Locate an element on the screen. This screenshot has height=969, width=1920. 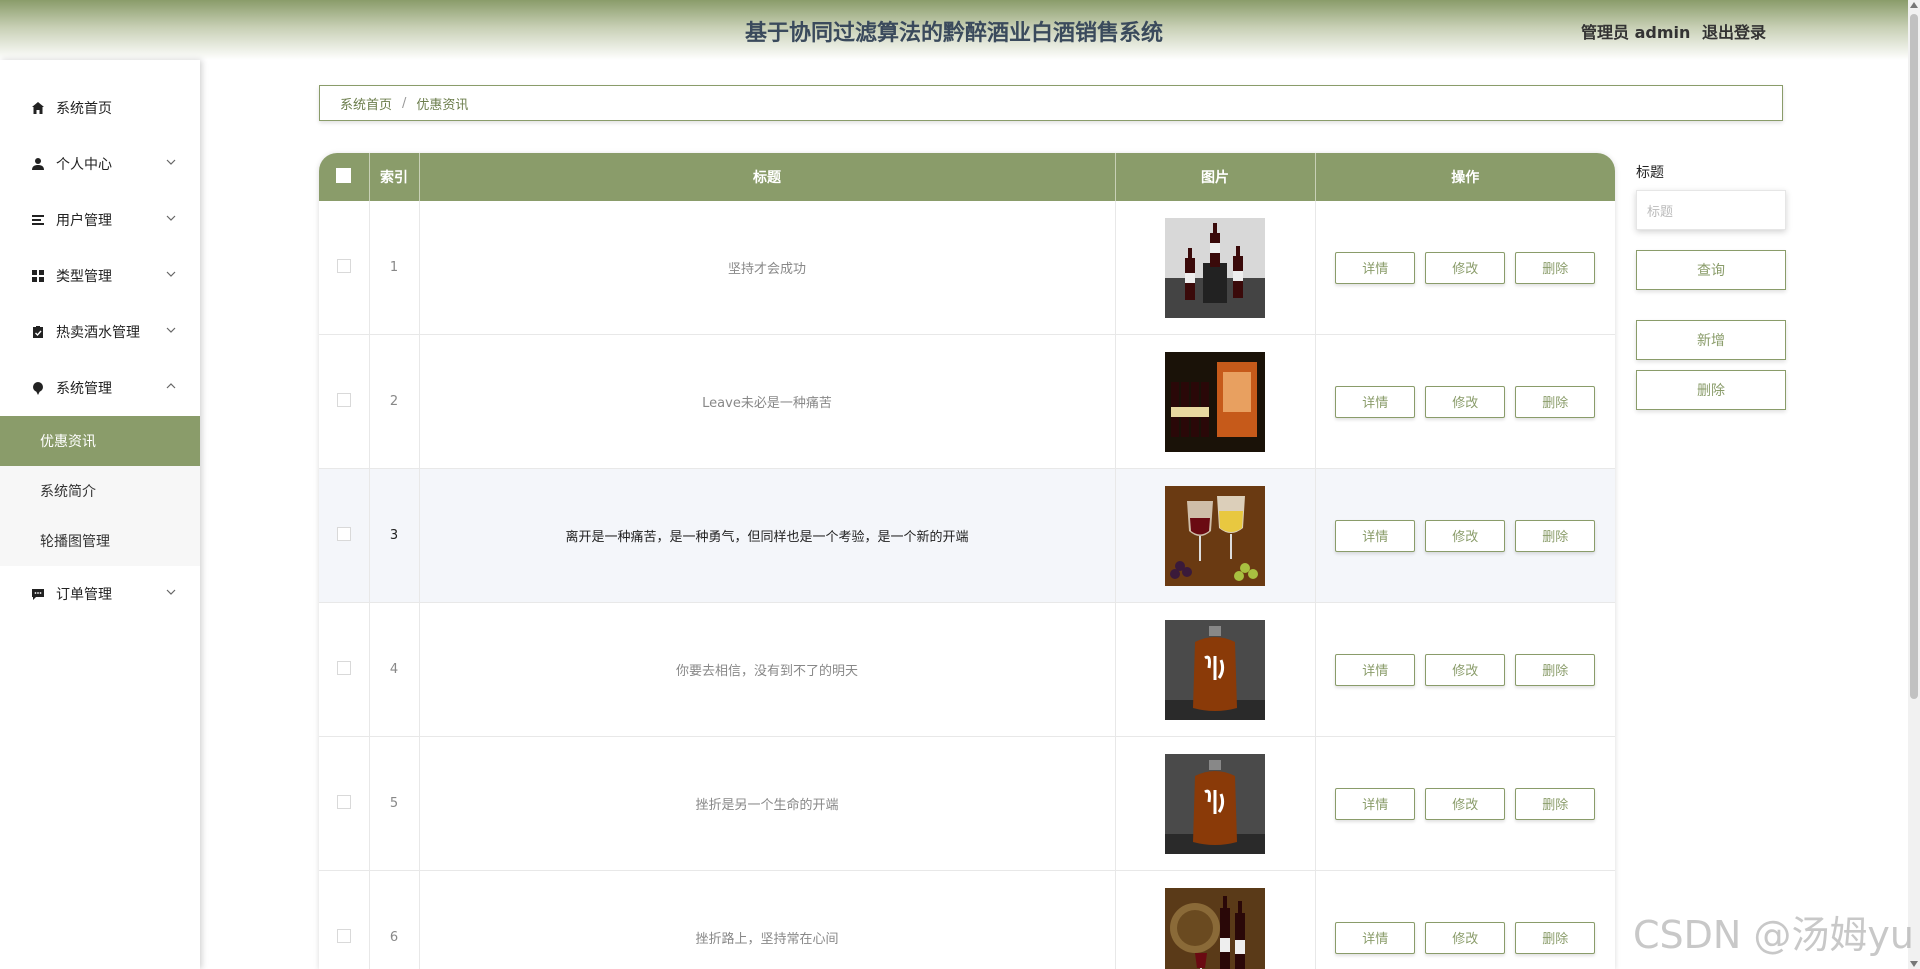
table-row: 5 挫折是另一个生命的开端 详情 修改 删除 is located at coordinates (967, 803).